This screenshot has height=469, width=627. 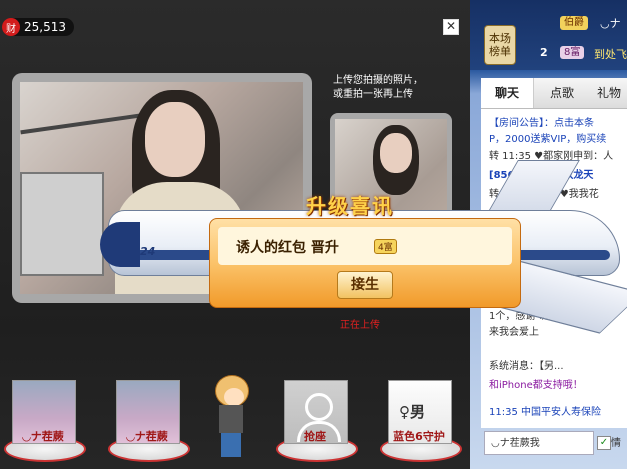 I want to click on avatar-head, so click(x=232, y=391).